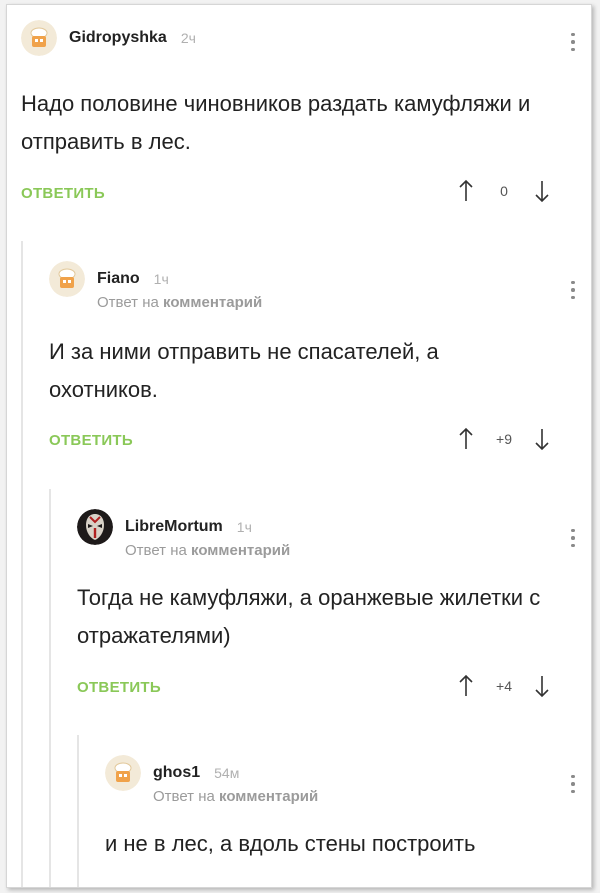 The height and width of the screenshot is (893, 600). I want to click on masked-face-avatar-icon, so click(95, 527).